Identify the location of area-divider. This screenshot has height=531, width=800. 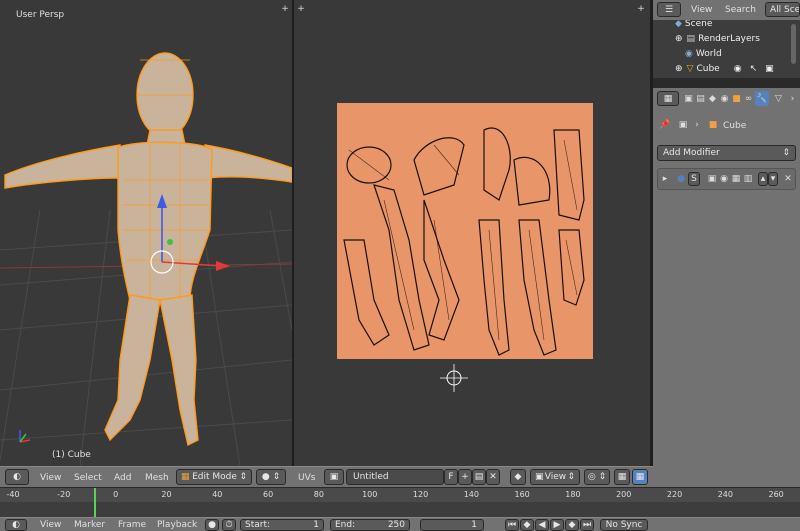
(726, 83).